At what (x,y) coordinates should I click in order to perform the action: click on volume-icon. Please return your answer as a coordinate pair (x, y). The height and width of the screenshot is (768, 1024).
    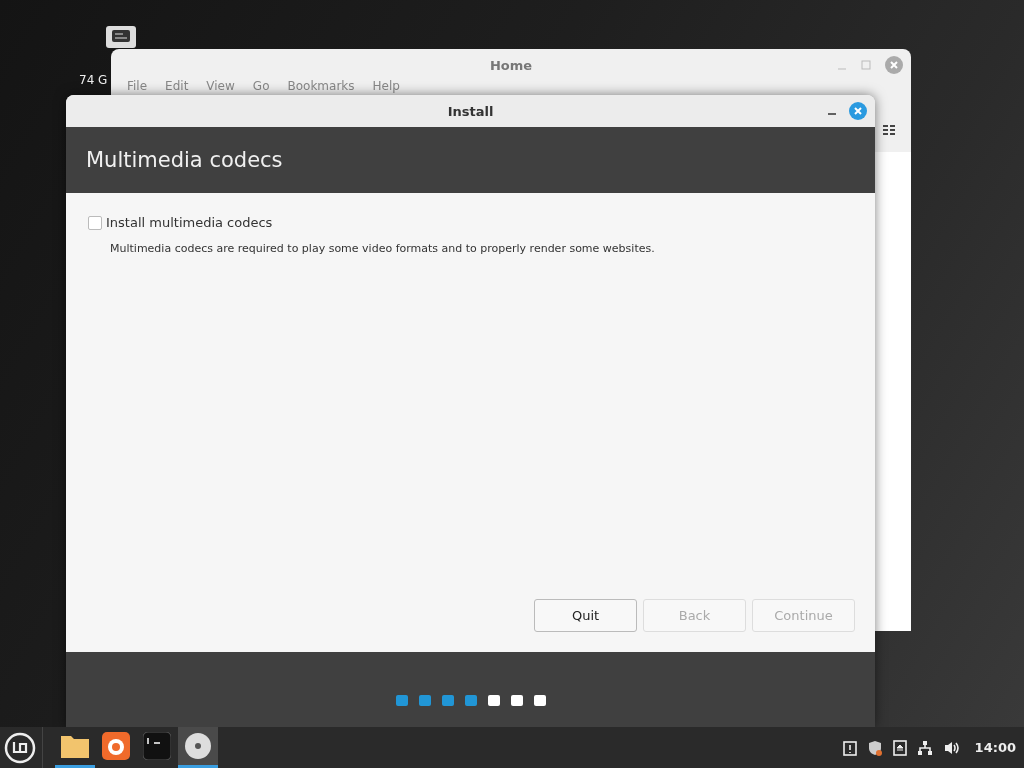
    Looking at the image, I should click on (951, 747).